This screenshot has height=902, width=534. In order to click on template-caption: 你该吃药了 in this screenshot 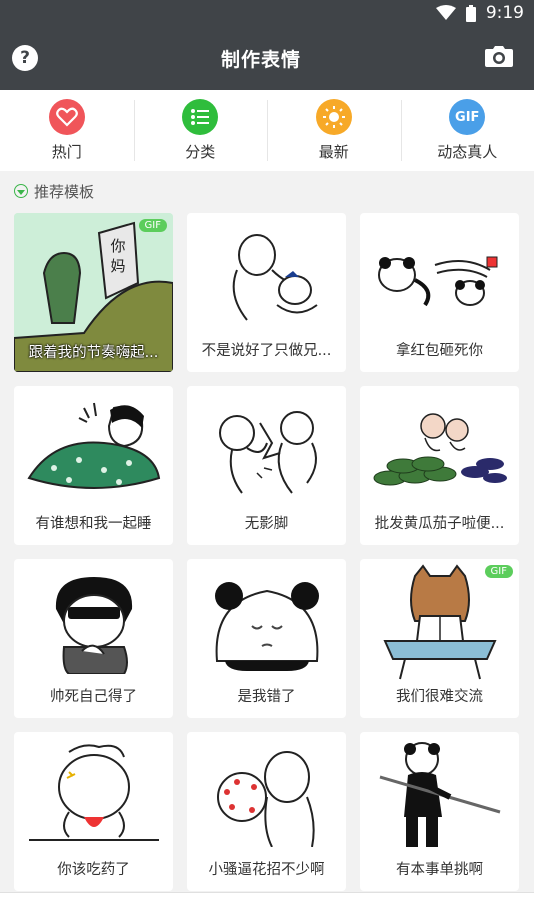, I will do `click(93, 870)`.